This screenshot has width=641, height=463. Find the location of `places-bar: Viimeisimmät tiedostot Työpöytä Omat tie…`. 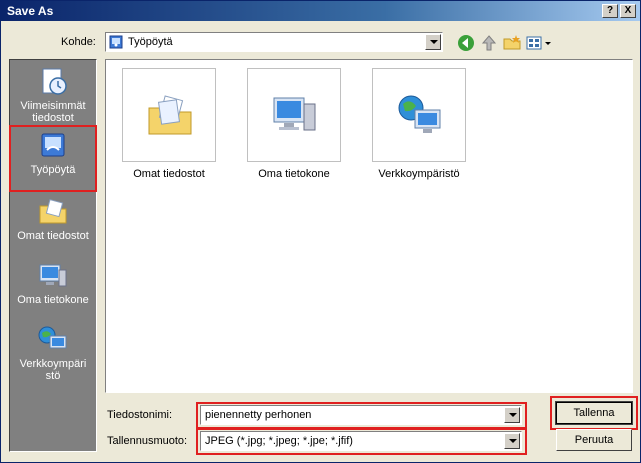

places-bar: Viimeisimmät tiedostot Työpöytä Omat tie… is located at coordinates (53, 255).